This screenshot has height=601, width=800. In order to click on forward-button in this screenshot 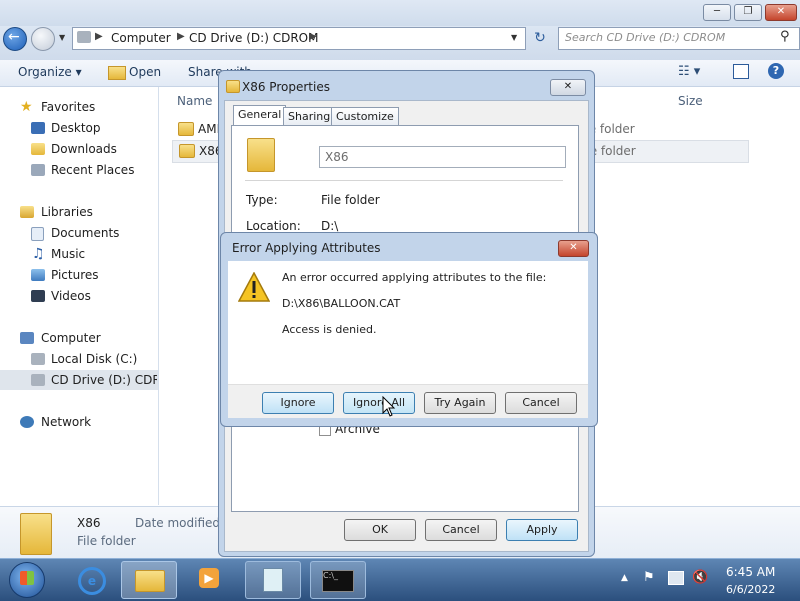, I will do `click(43, 39)`.